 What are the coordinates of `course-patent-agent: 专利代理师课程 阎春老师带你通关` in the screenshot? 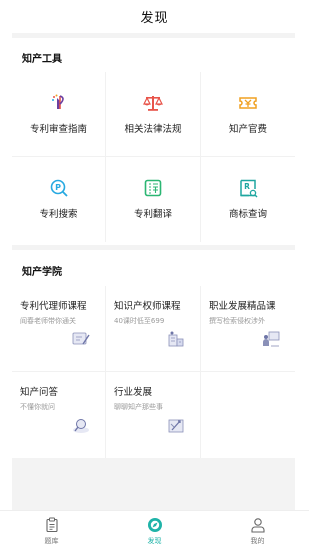 It's located at (59, 329).